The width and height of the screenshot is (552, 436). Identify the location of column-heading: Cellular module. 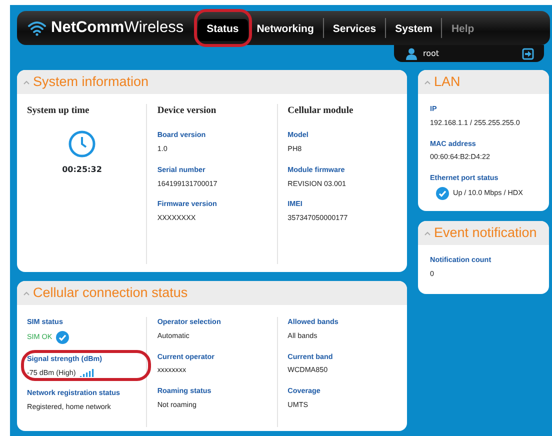
(321, 111).